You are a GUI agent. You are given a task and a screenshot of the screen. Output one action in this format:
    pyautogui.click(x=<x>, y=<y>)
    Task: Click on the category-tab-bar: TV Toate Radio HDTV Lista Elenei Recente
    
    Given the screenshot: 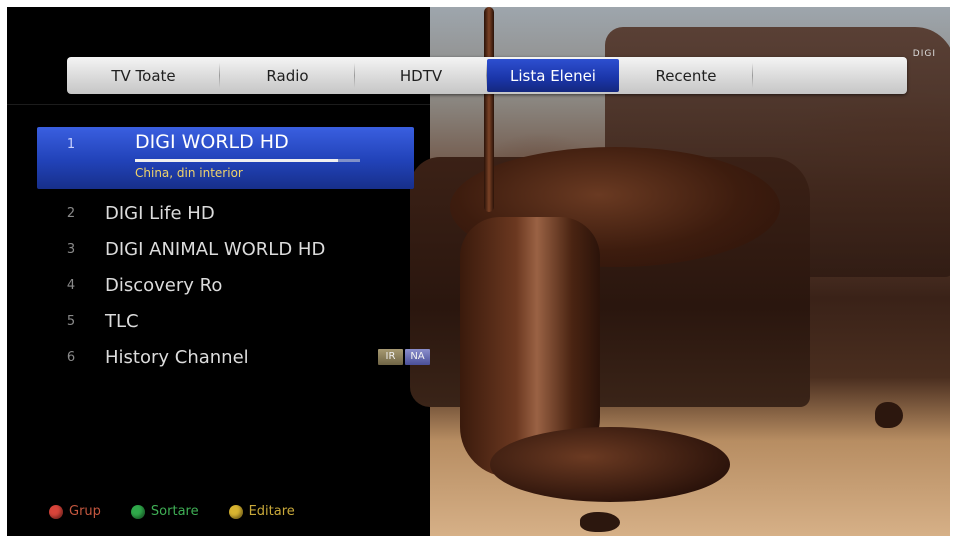 What is the action you would take?
    pyautogui.click(x=487, y=75)
    